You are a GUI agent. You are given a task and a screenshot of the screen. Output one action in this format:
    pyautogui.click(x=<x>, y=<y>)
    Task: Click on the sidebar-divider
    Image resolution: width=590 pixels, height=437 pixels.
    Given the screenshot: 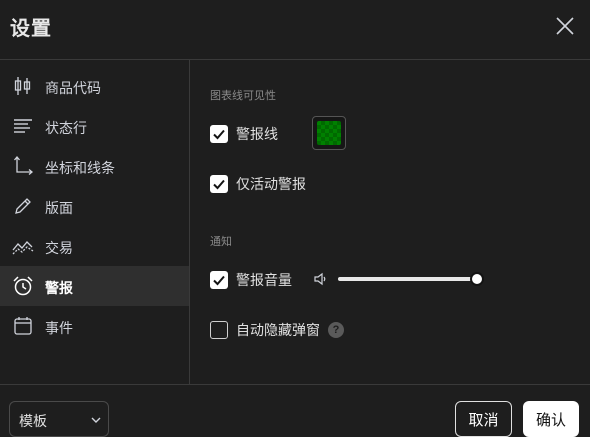 What is the action you would take?
    pyautogui.click(x=189, y=222)
    